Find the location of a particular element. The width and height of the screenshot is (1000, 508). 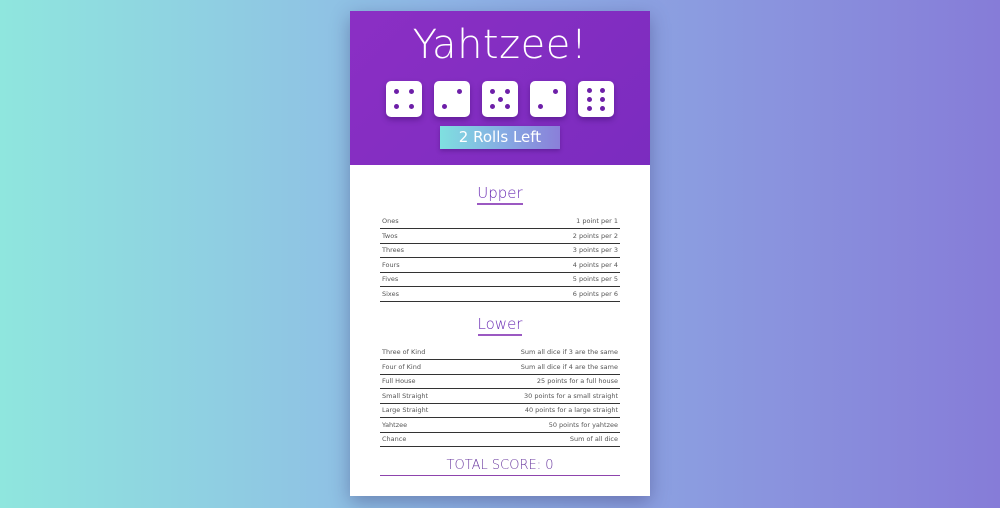

score-row-name: Sixes is located at coordinates (421, 294).